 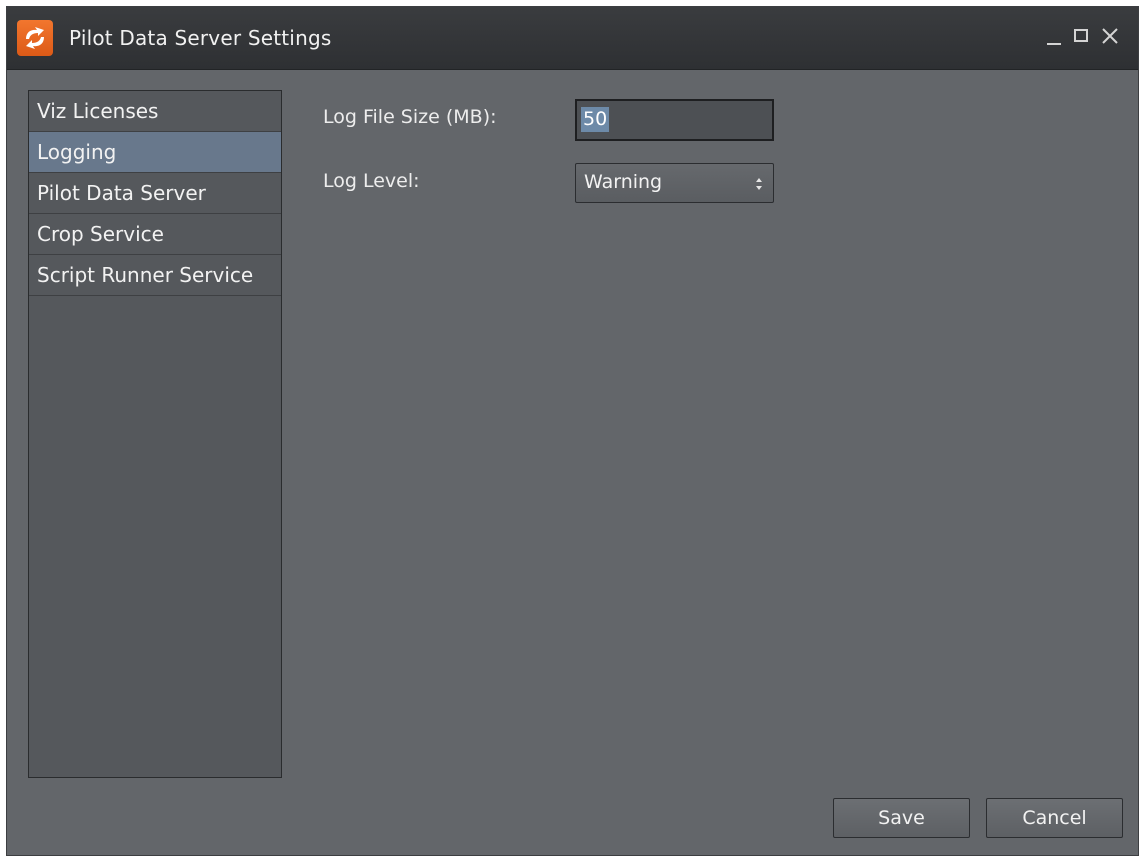 I want to click on sidebar-item-logging: Logging, so click(x=155, y=152).